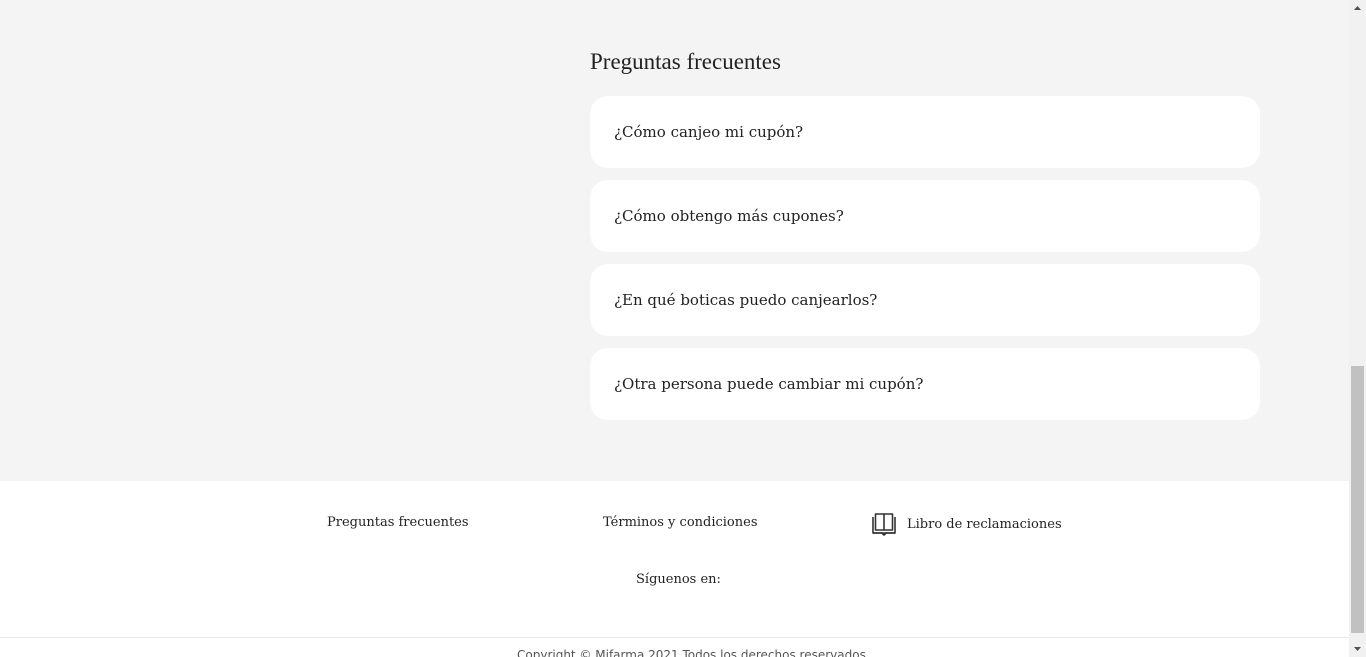  What do you see at coordinates (680, 522) in the screenshot?
I see `footer-terms-link: Términos y condiciones` at bounding box center [680, 522].